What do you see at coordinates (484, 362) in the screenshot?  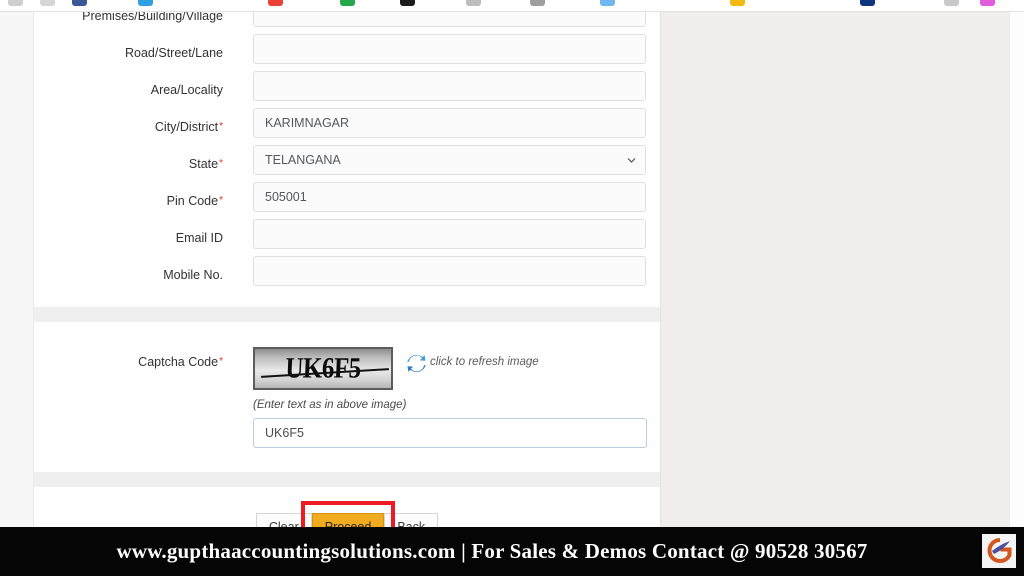 I see `refresh-label: click to refresh image` at bounding box center [484, 362].